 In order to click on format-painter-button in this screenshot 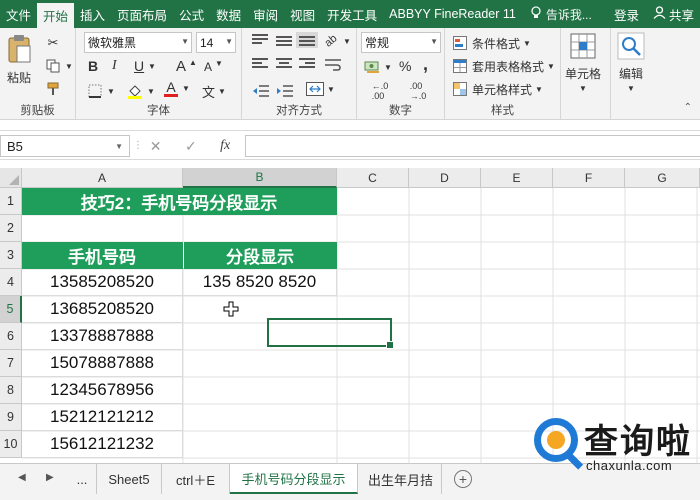, I will do `click(53, 89)`.